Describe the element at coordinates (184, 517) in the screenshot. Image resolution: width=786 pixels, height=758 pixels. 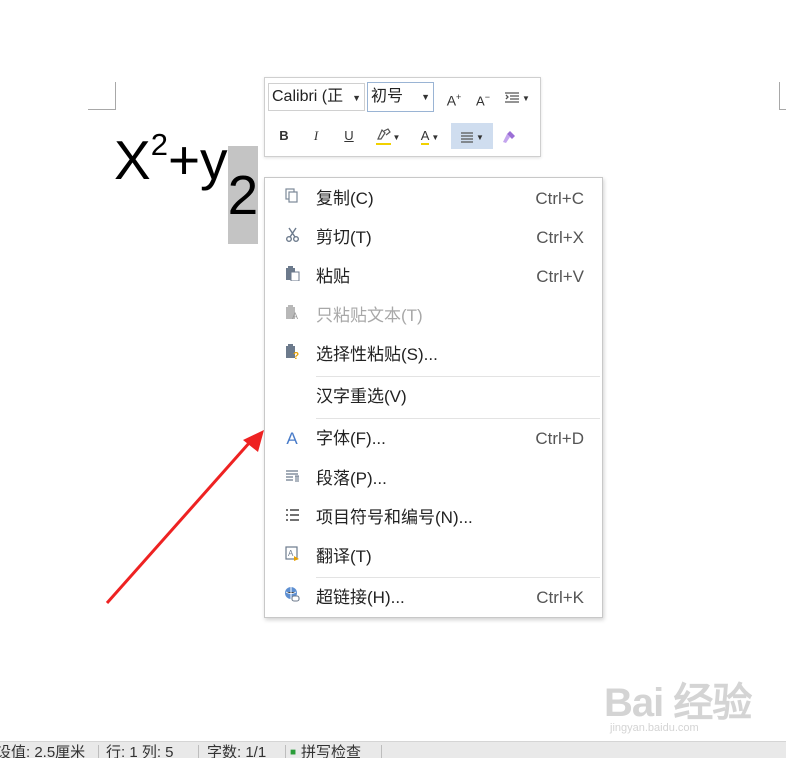
I see `annotation-arrow` at that location.